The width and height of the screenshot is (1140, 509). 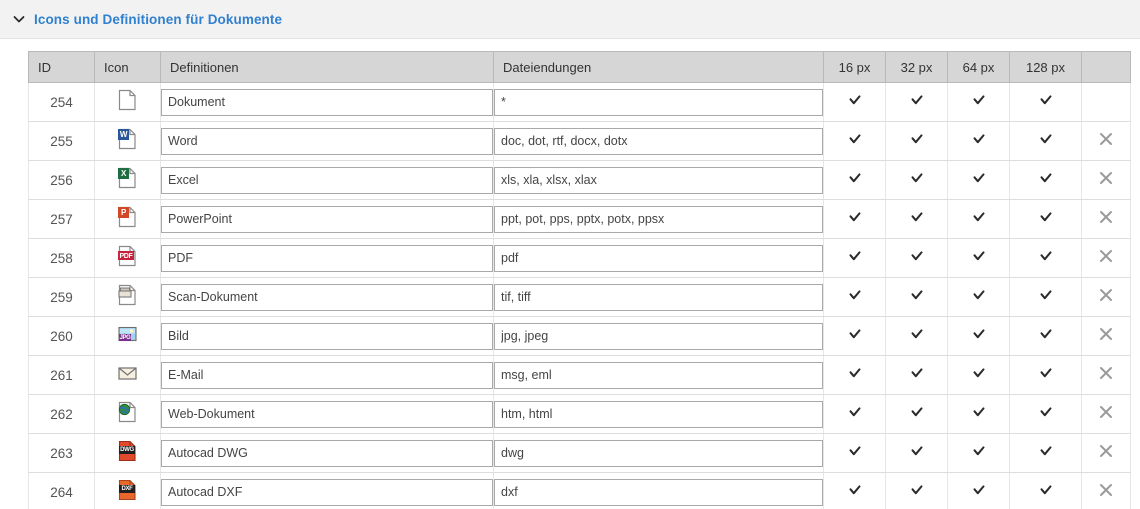 I want to click on column-header-icon: Icon, so click(x=127, y=67).